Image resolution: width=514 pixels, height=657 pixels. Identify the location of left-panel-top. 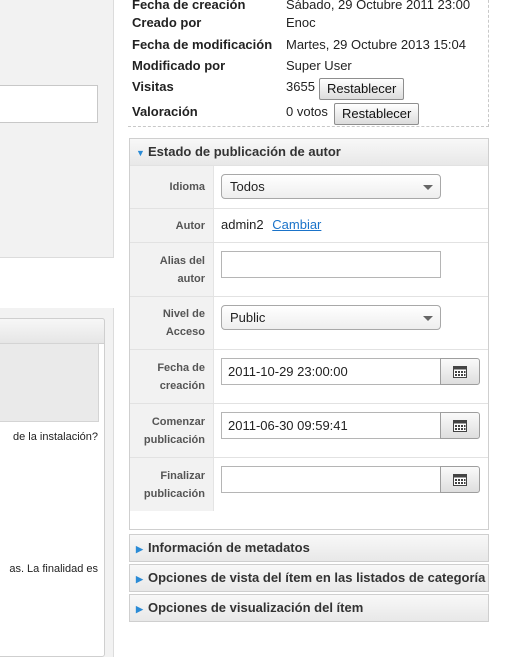
(57, 129).